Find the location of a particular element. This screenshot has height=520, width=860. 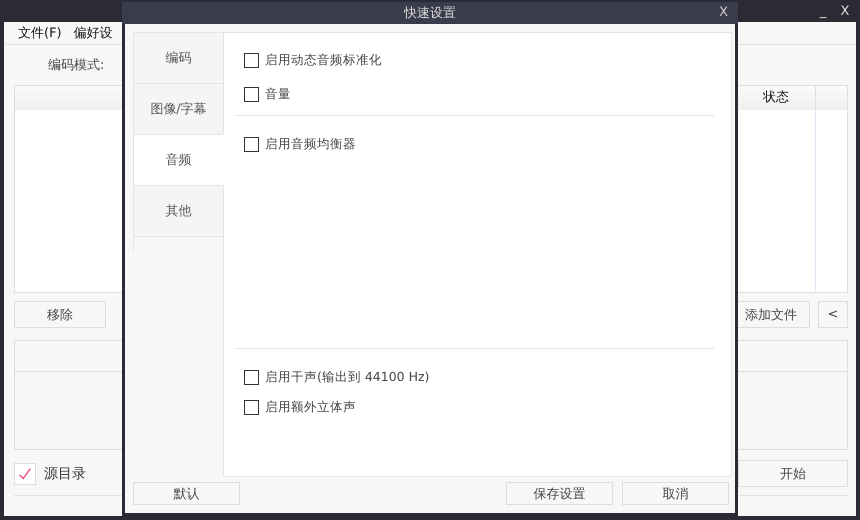

checkbox-label: 源目录 is located at coordinates (65, 473).